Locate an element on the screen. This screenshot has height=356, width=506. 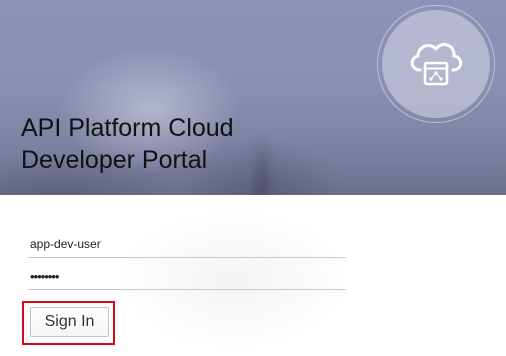
logo-badge is located at coordinates (436, 64).